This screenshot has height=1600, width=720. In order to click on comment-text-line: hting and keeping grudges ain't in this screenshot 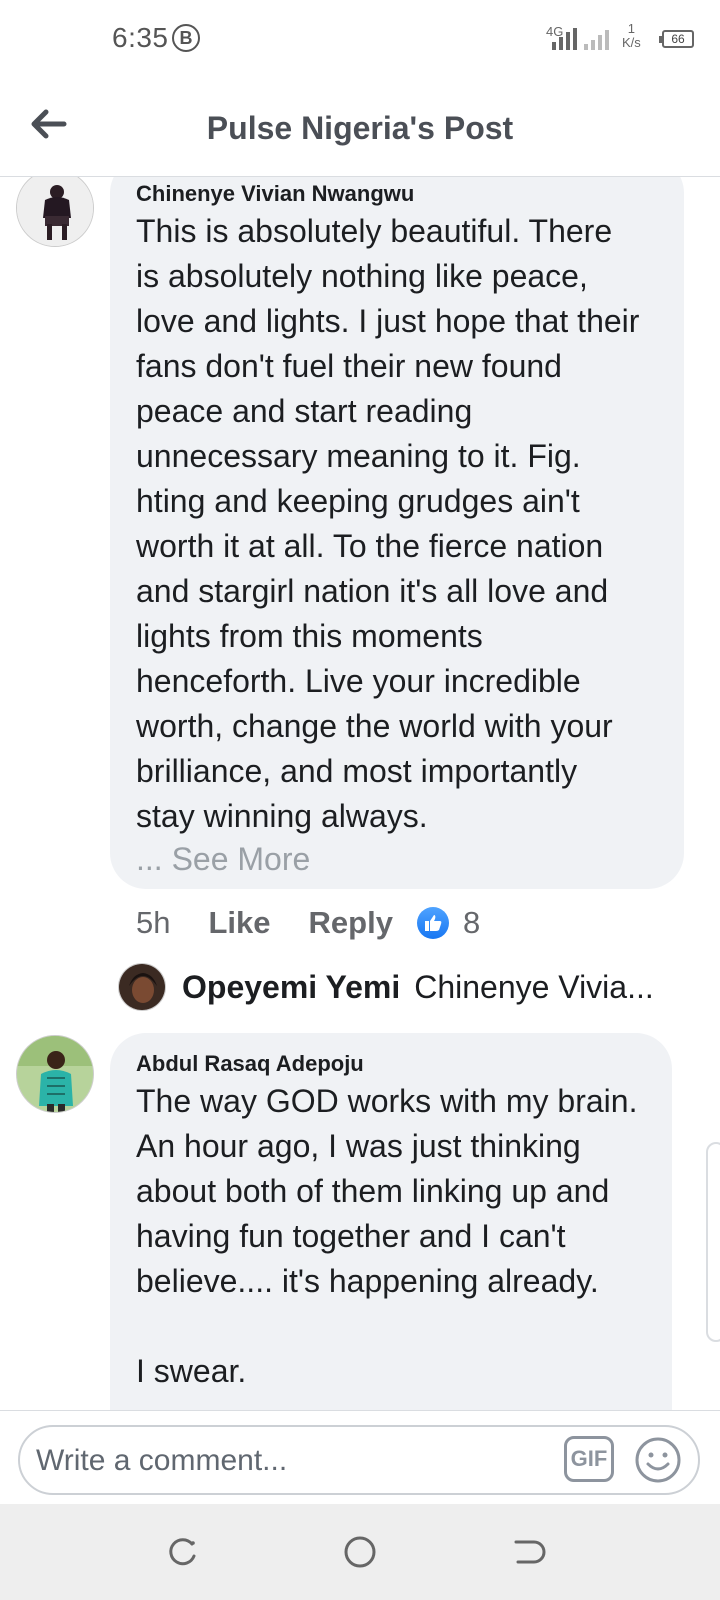, I will do `click(358, 501)`.